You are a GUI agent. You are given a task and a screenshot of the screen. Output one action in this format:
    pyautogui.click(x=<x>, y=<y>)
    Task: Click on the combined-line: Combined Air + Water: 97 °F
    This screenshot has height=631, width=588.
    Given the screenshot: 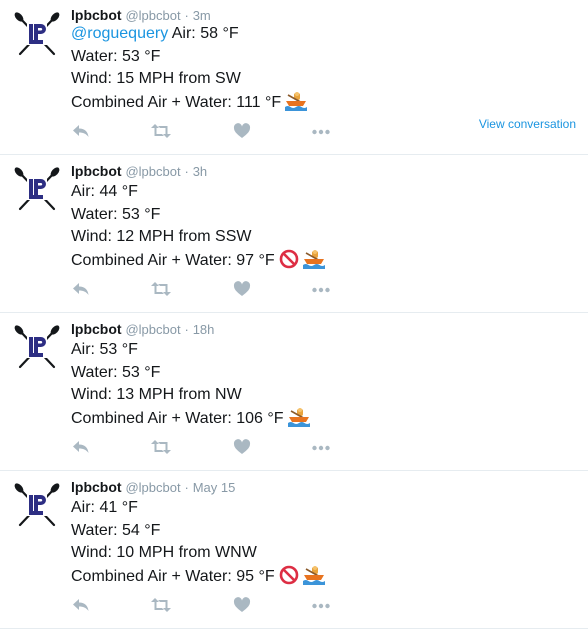 What is the action you would take?
    pyautogui.click(x=198, y=263)
    